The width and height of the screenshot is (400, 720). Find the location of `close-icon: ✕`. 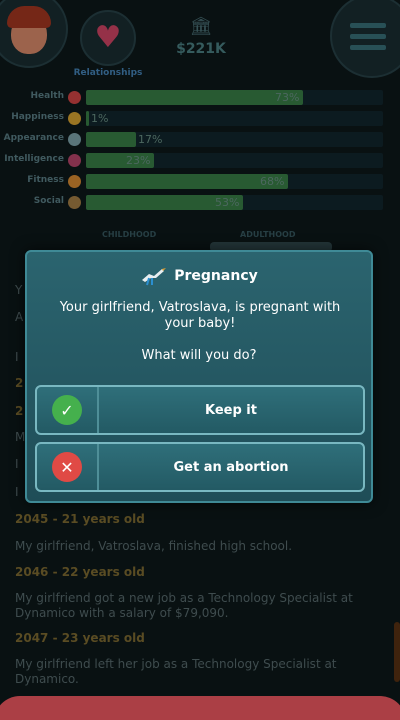

close-icon: ✕ is located at coordinates (67, 467).